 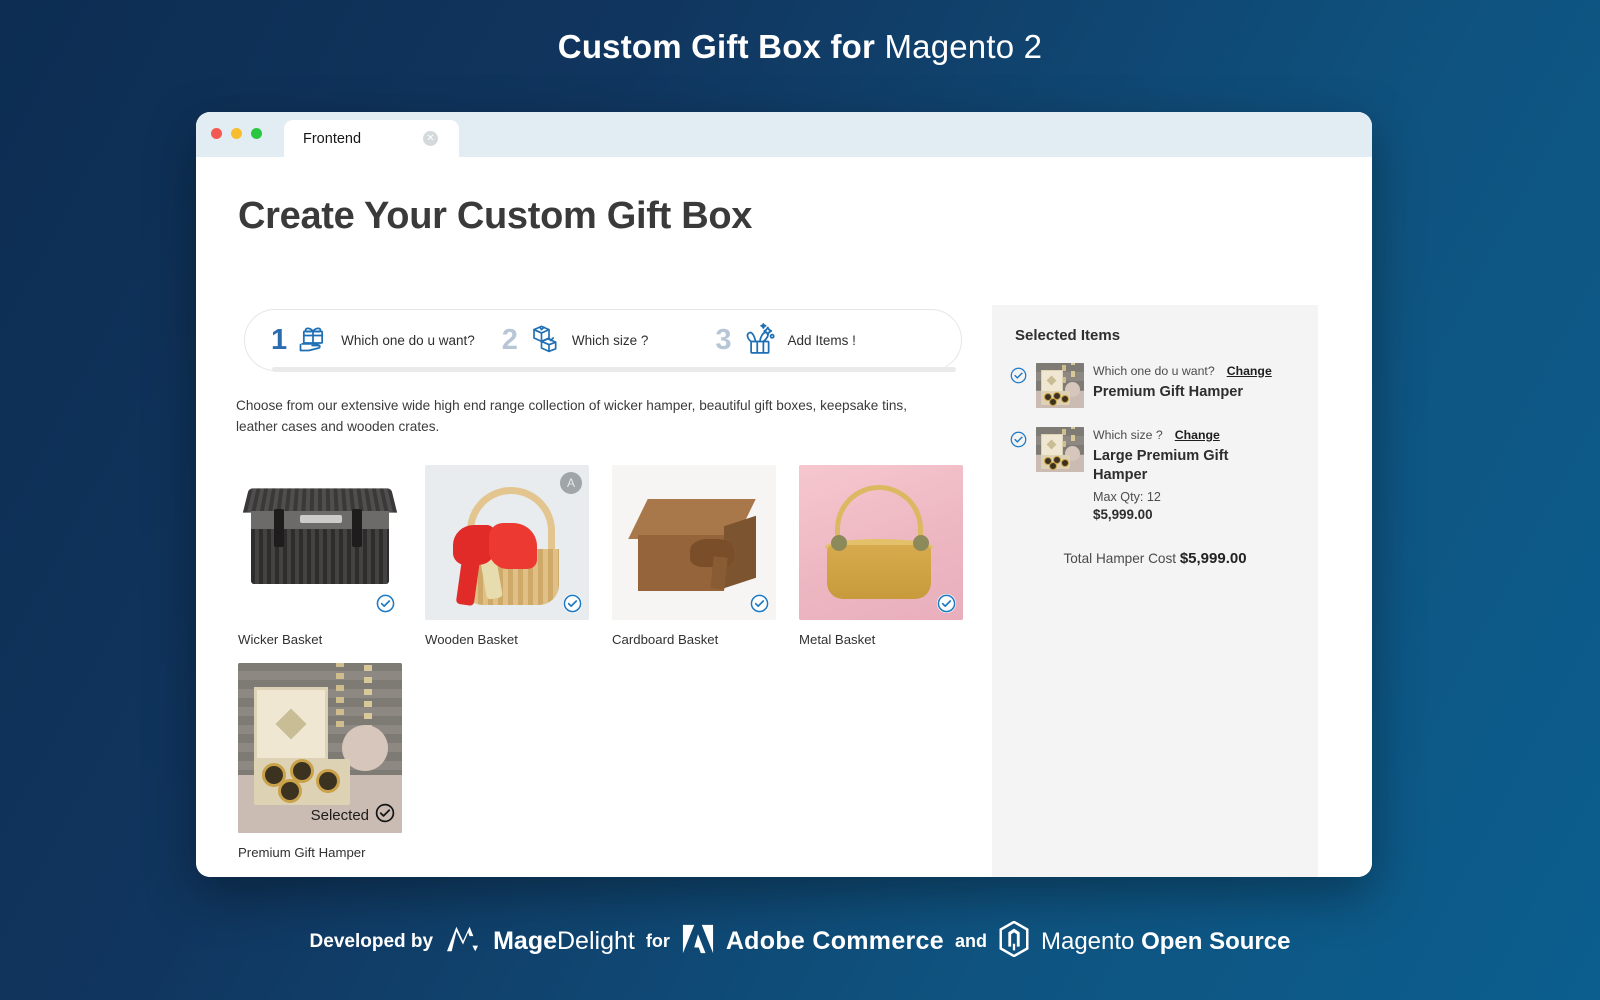 What do you see at coordinates (1154, 371) in the screenshot?
I see `selected-item-question: Which one do u want?` at bounding box center [1154, 371].